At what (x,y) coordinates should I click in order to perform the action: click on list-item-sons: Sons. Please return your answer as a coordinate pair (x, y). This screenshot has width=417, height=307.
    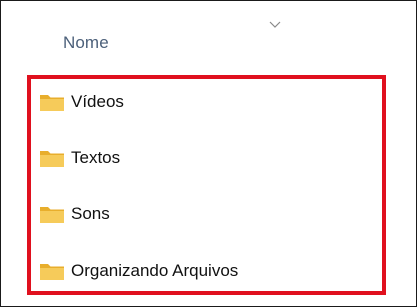
    Looking at the image, I should click on (74, 214).